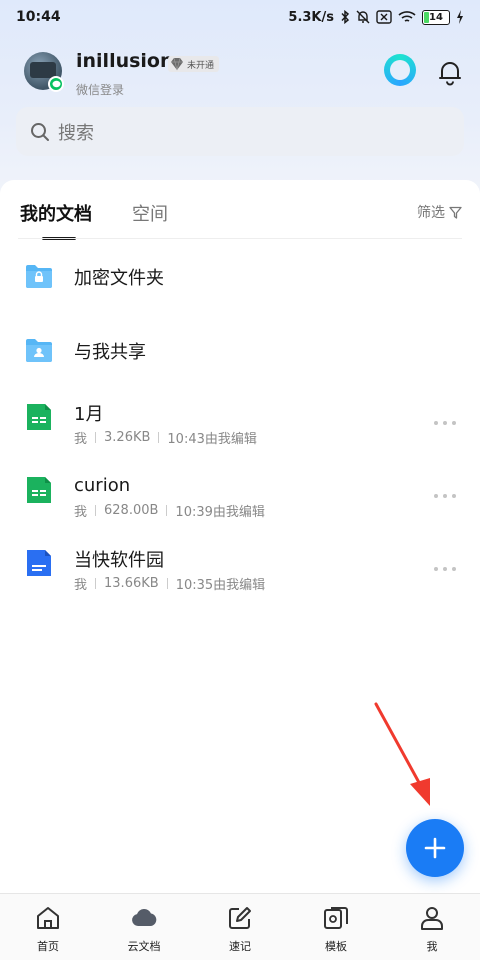 The height and width of the screenshot is (960, 480). What do you see at coordinates (40, 131) in the screenshot?
I see `search-icon` at bounding box center [40, 131].